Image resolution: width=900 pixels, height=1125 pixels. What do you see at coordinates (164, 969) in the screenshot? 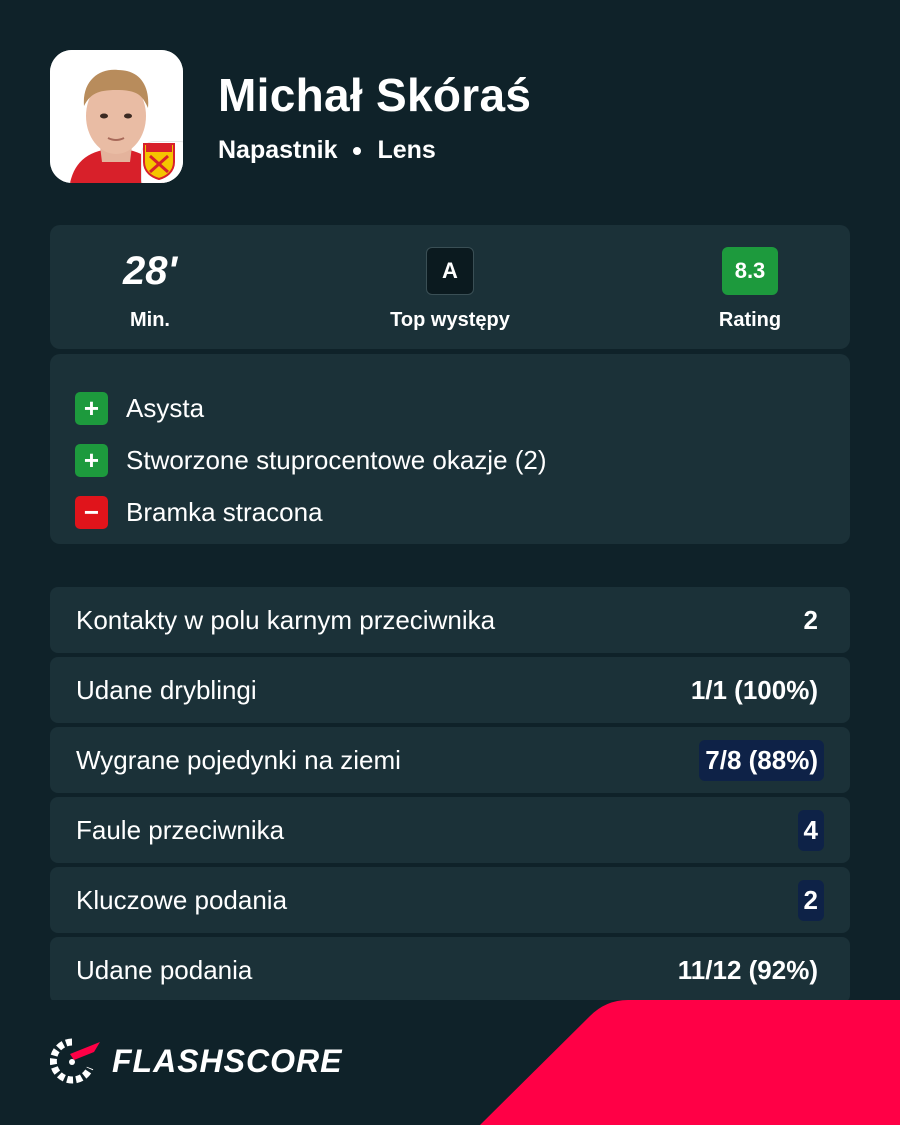
I see `stat-label: Udane podania` at bounding box center [164, 969].